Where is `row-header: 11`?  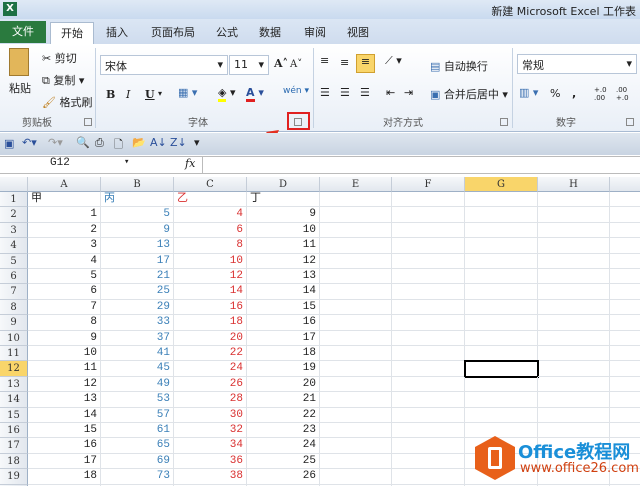
row-header: 11 is located at coordinates (14, 354).